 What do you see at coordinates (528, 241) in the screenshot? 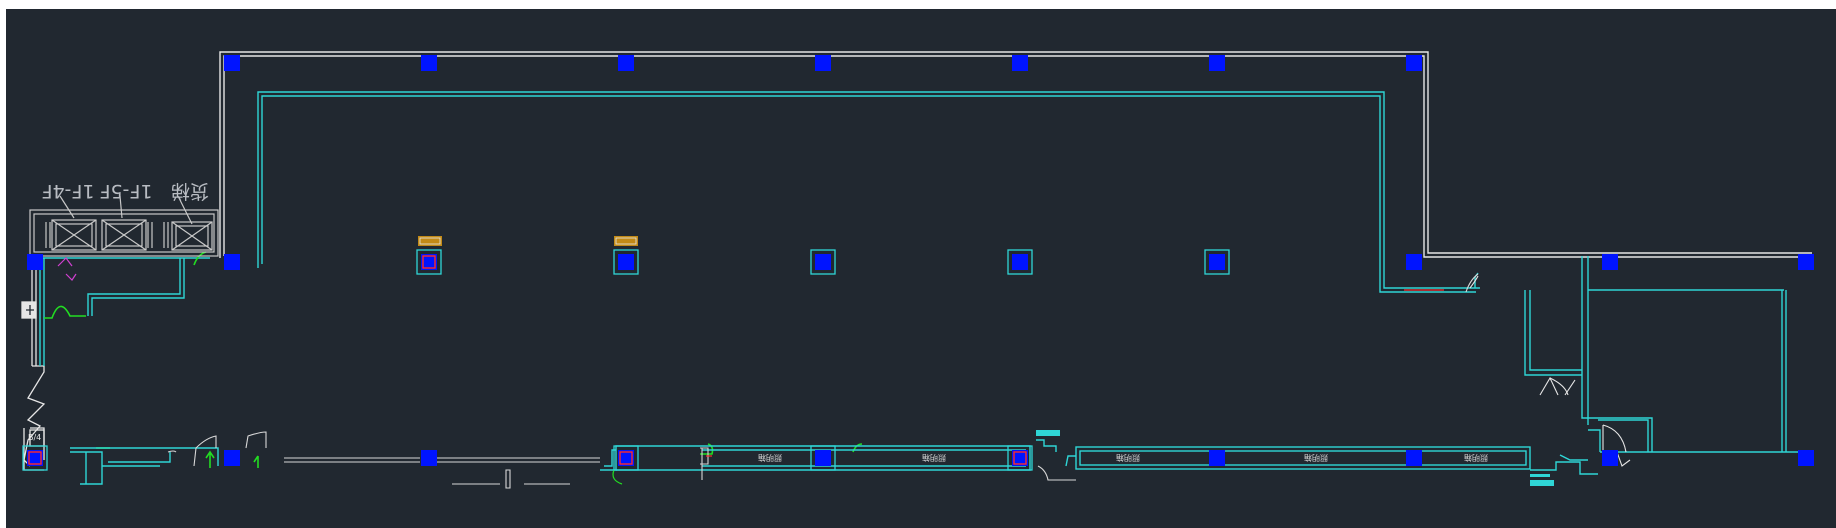
I see `fixtures` at bounding box center [528, 241].